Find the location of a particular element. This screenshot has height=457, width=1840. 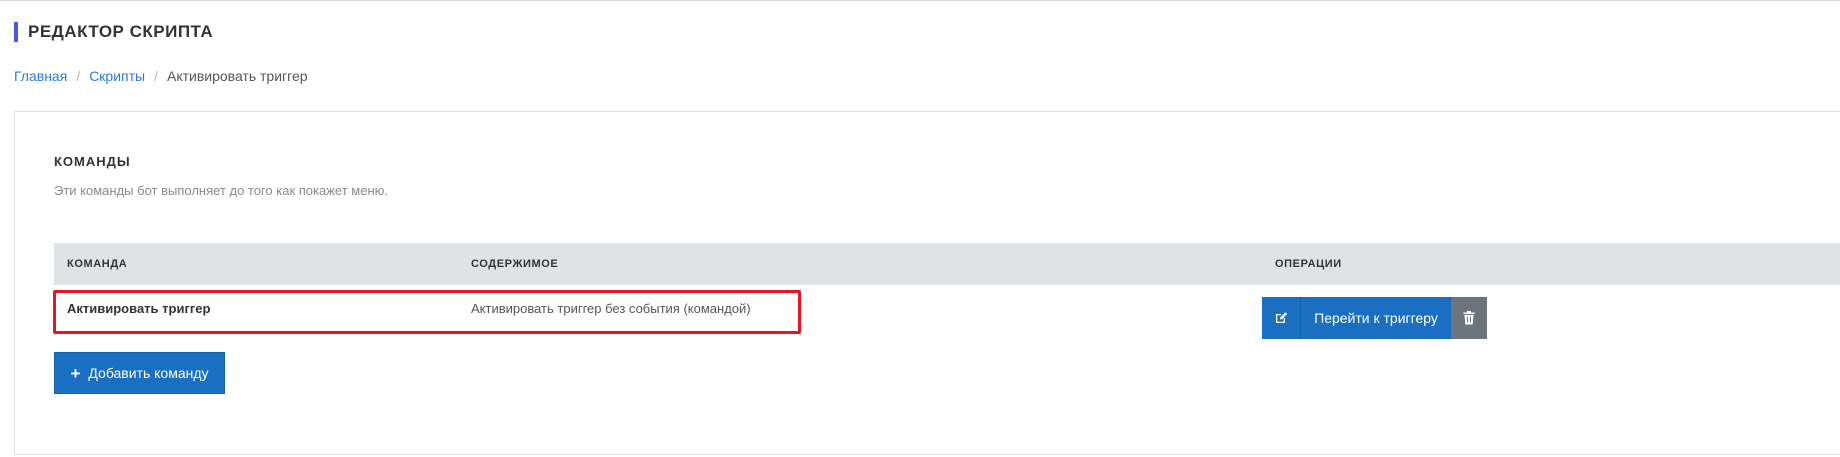

delete-button is located at coordinates (1469, 318).